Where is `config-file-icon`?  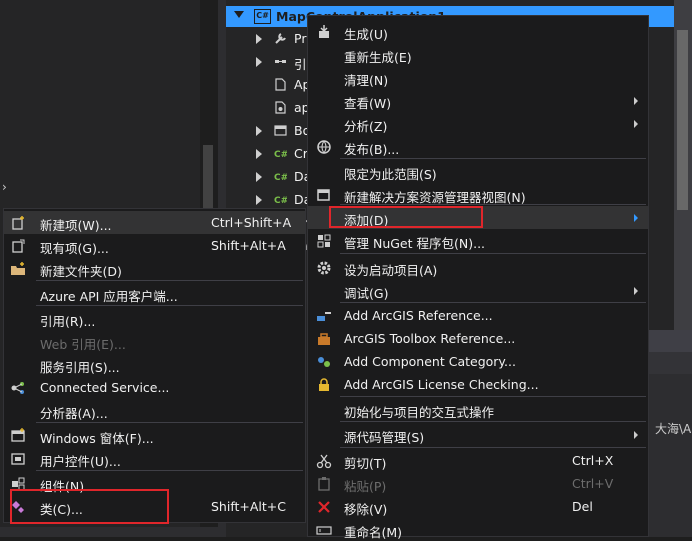
config-file-icon is located at coordinates (280, 107).